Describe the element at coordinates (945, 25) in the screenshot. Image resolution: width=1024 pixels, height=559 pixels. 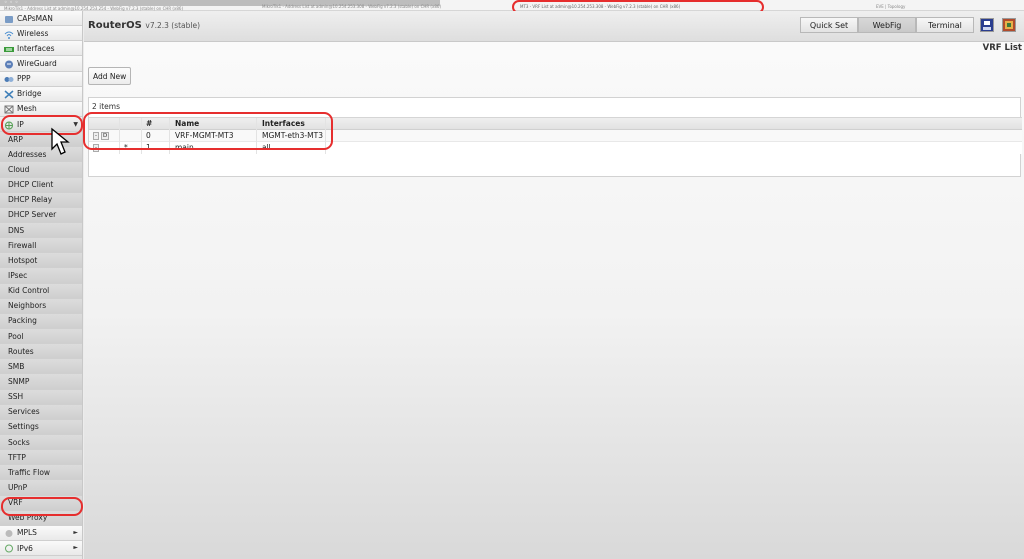
I see `terminal-button: Terminal` at that location.